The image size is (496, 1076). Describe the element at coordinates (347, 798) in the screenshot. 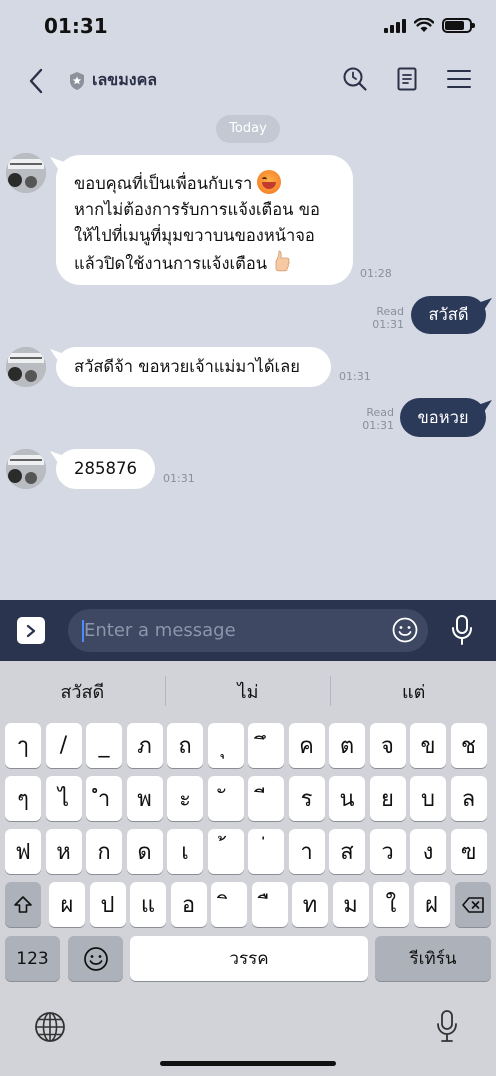

I see `letter-key: น` at that location.